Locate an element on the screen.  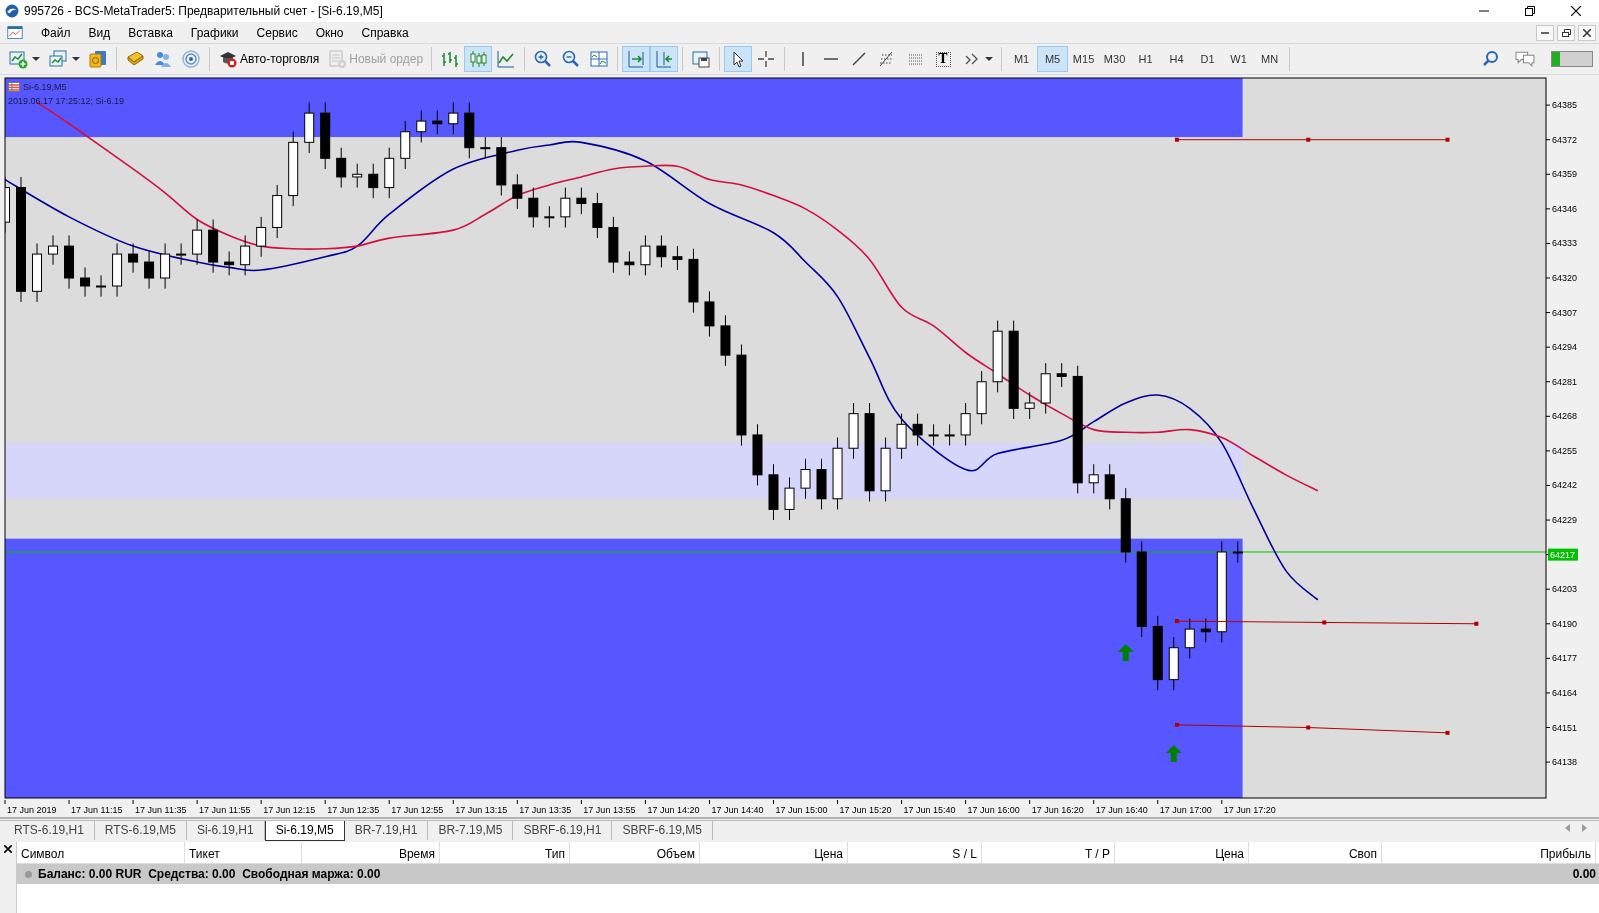
chart-tab: SBRF-6.19,M5 is located at coordinates (662, 830).